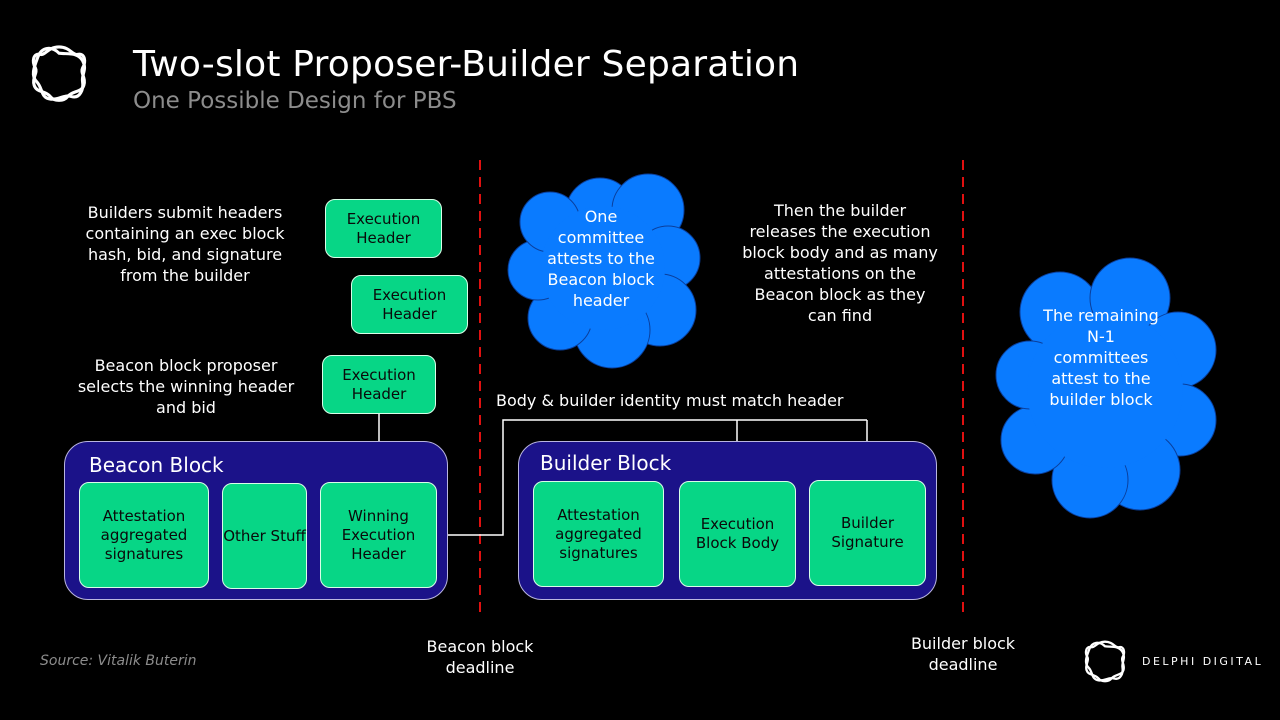  What do you see at coordinates (295, 101) in the screenshot?
I see `page-subtitle: One Possible Design for PBS` at bounding box center [295, 101].